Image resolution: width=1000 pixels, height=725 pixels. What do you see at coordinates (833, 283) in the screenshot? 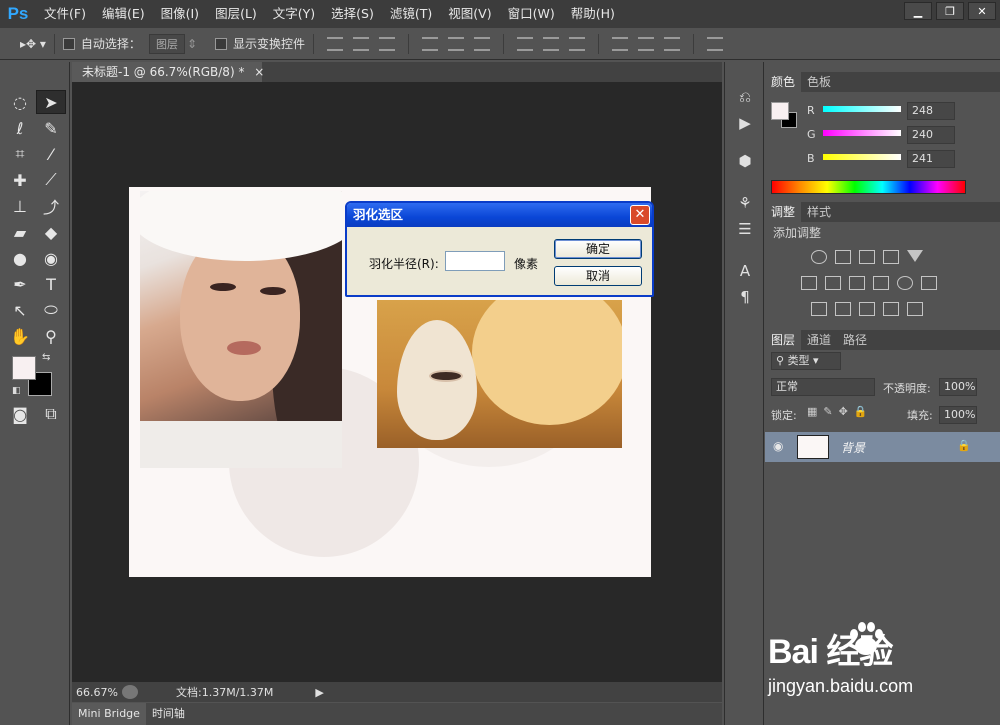
I see `color-balance-icon` at bounding box center [833, 283].